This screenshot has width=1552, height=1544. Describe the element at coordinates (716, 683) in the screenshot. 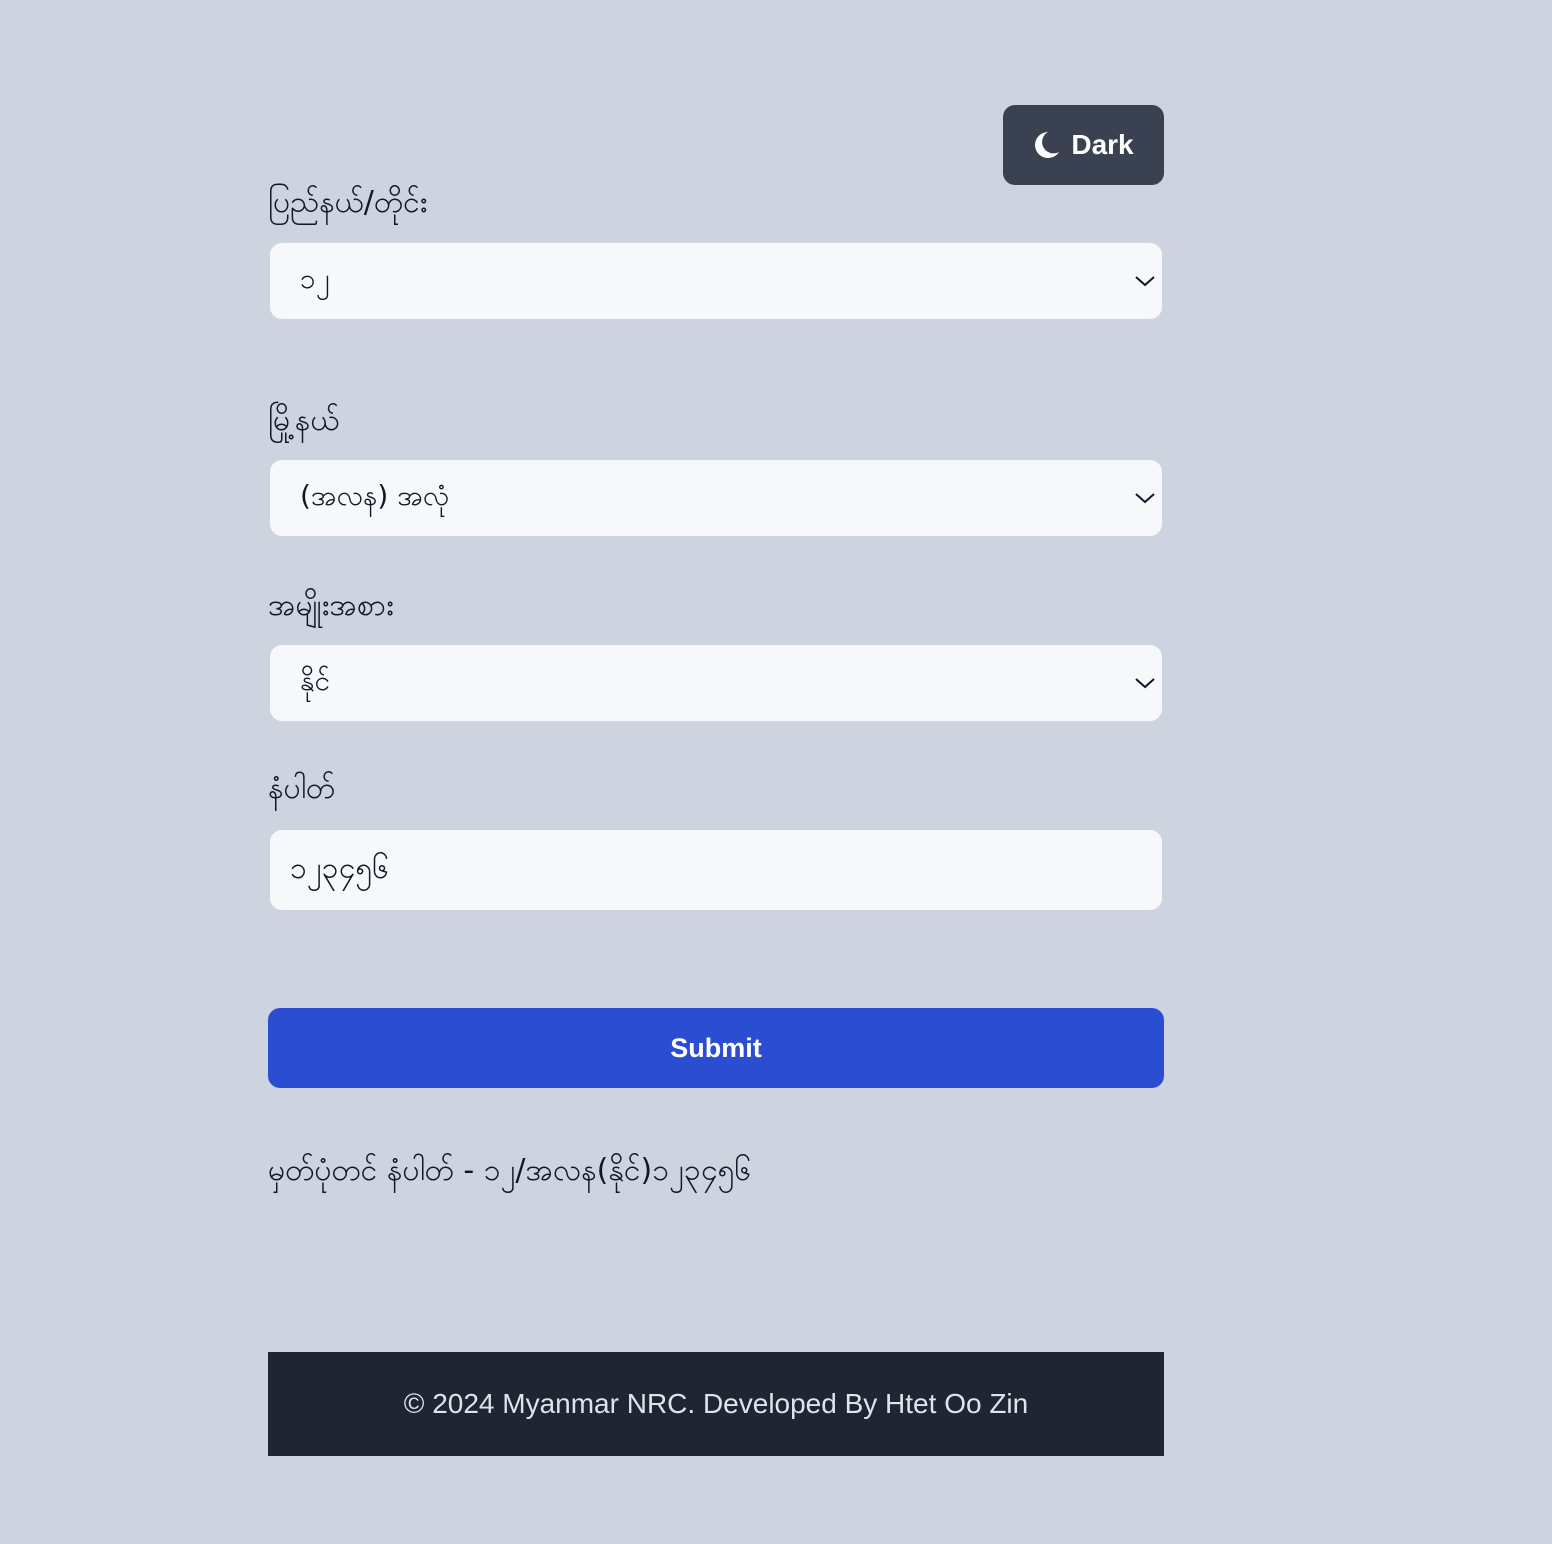

I see `type-select: နိုင်` at that location.